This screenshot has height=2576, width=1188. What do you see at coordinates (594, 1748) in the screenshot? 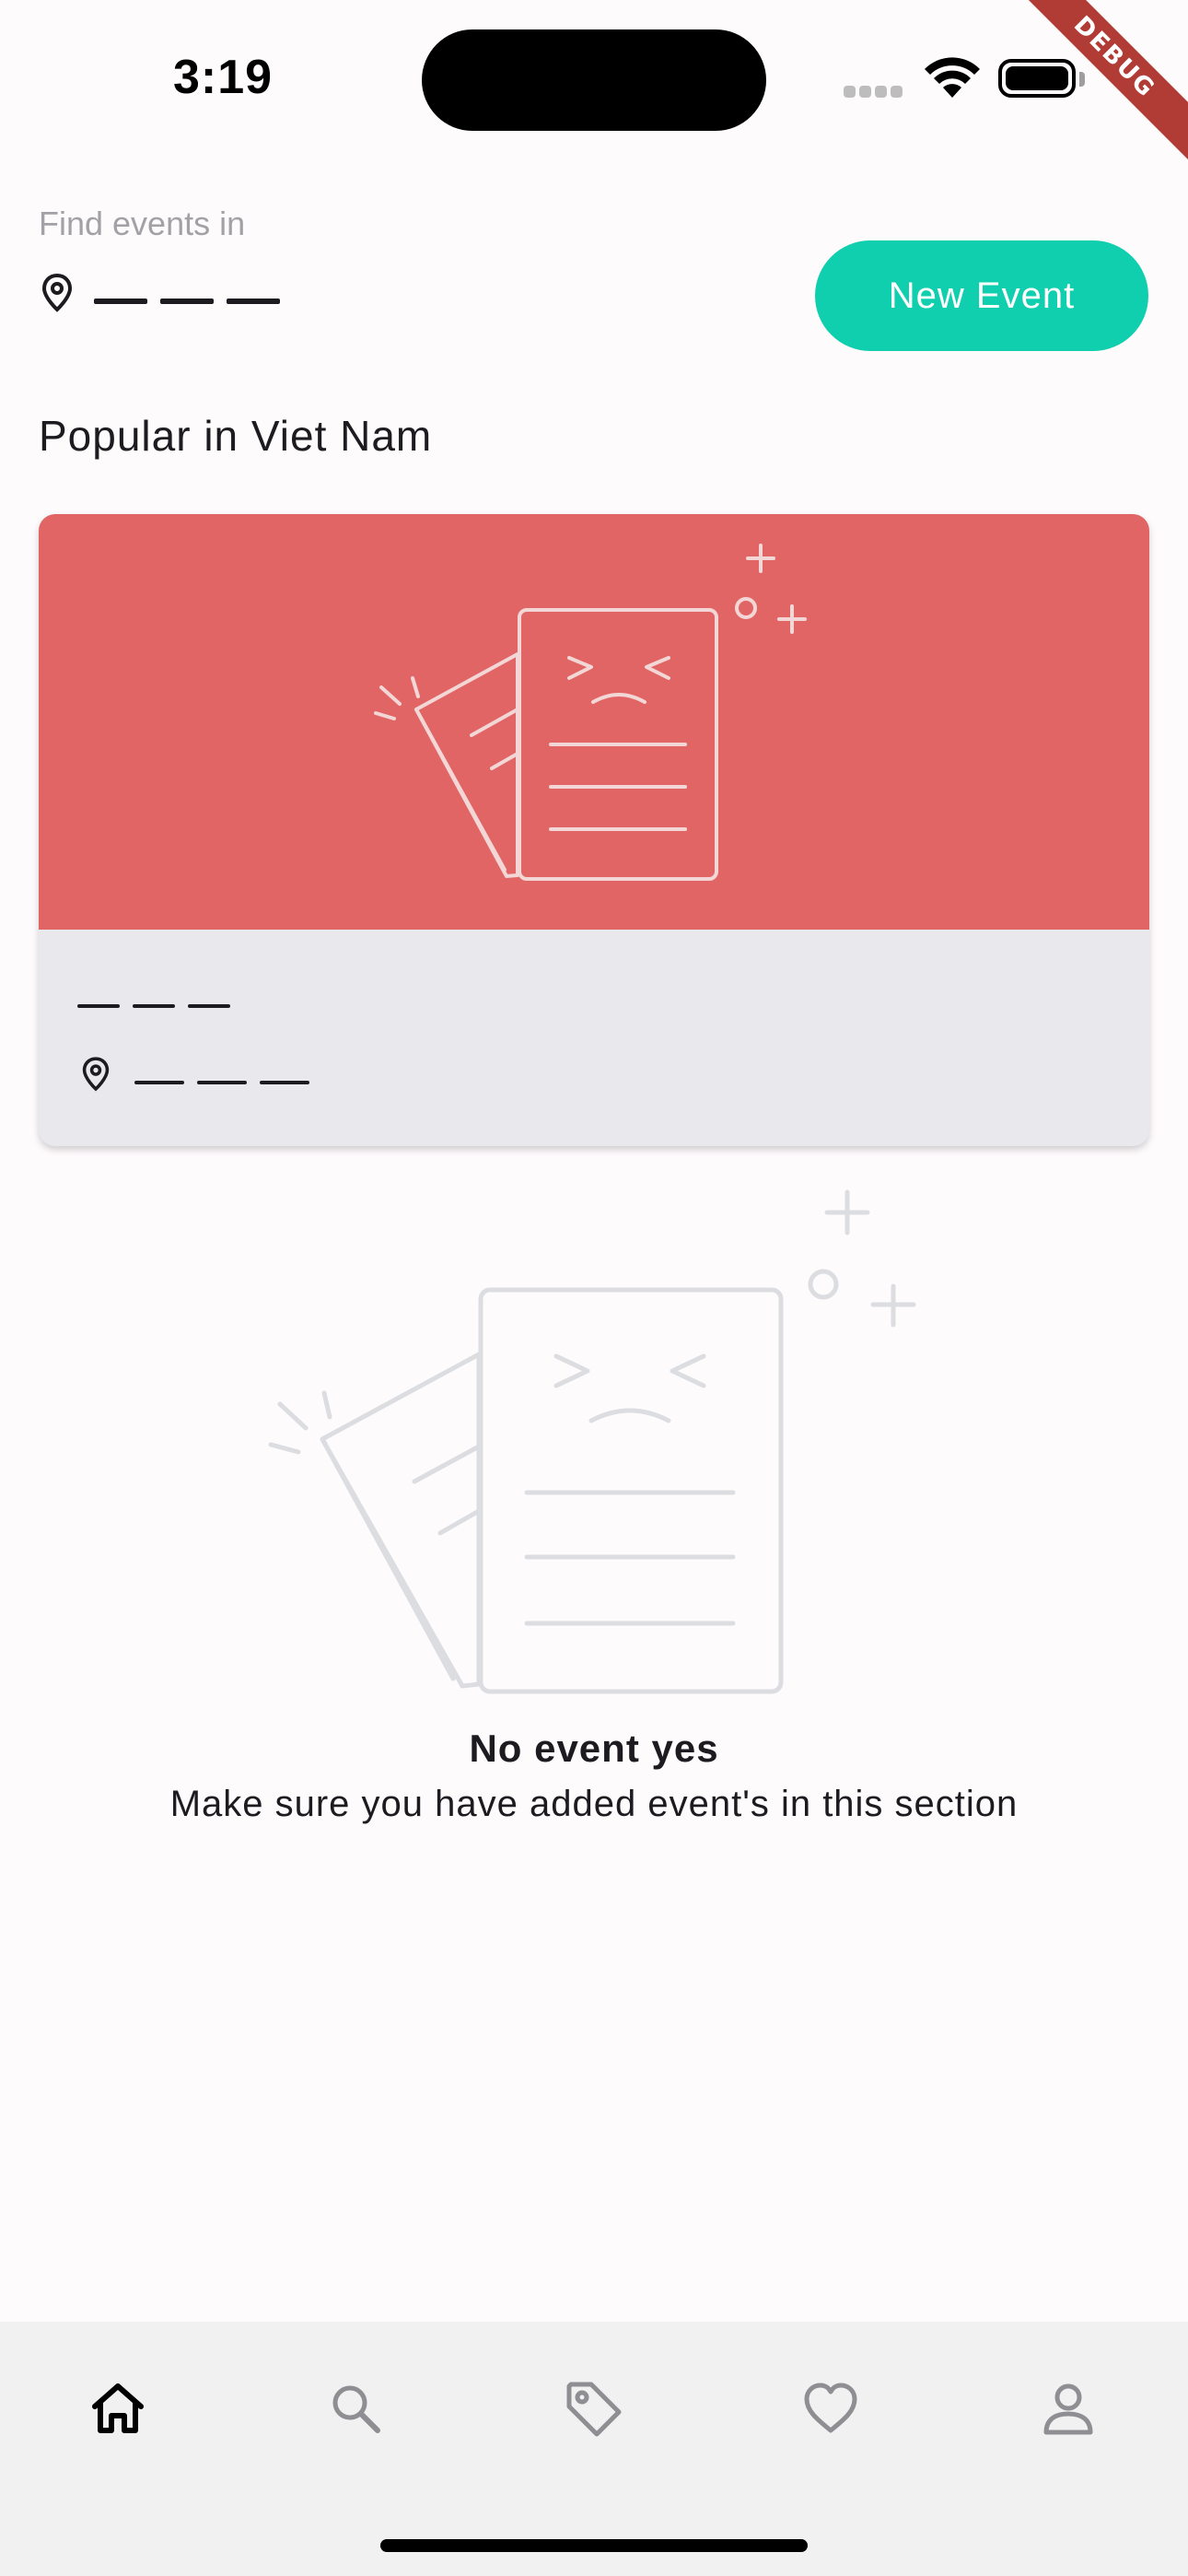
I see `empty-state-title: No event yes` at bounding box center [594, 1748].